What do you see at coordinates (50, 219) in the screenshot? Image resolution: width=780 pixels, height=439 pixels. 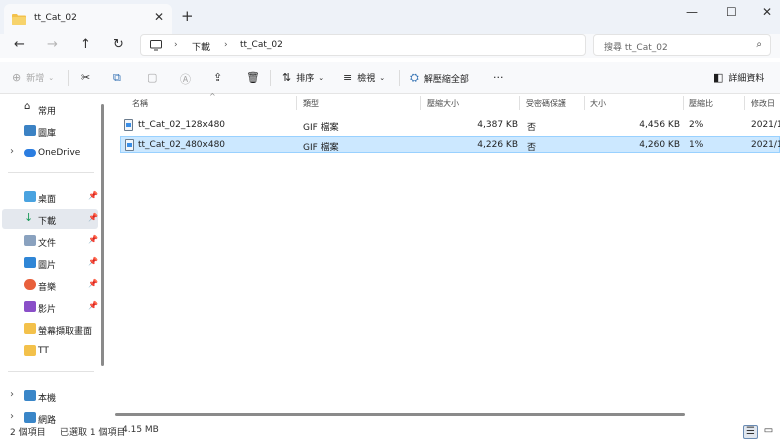 I see `sidebar-item-downloads: ↓ 下載 📌` at bounding box center [50, 219].